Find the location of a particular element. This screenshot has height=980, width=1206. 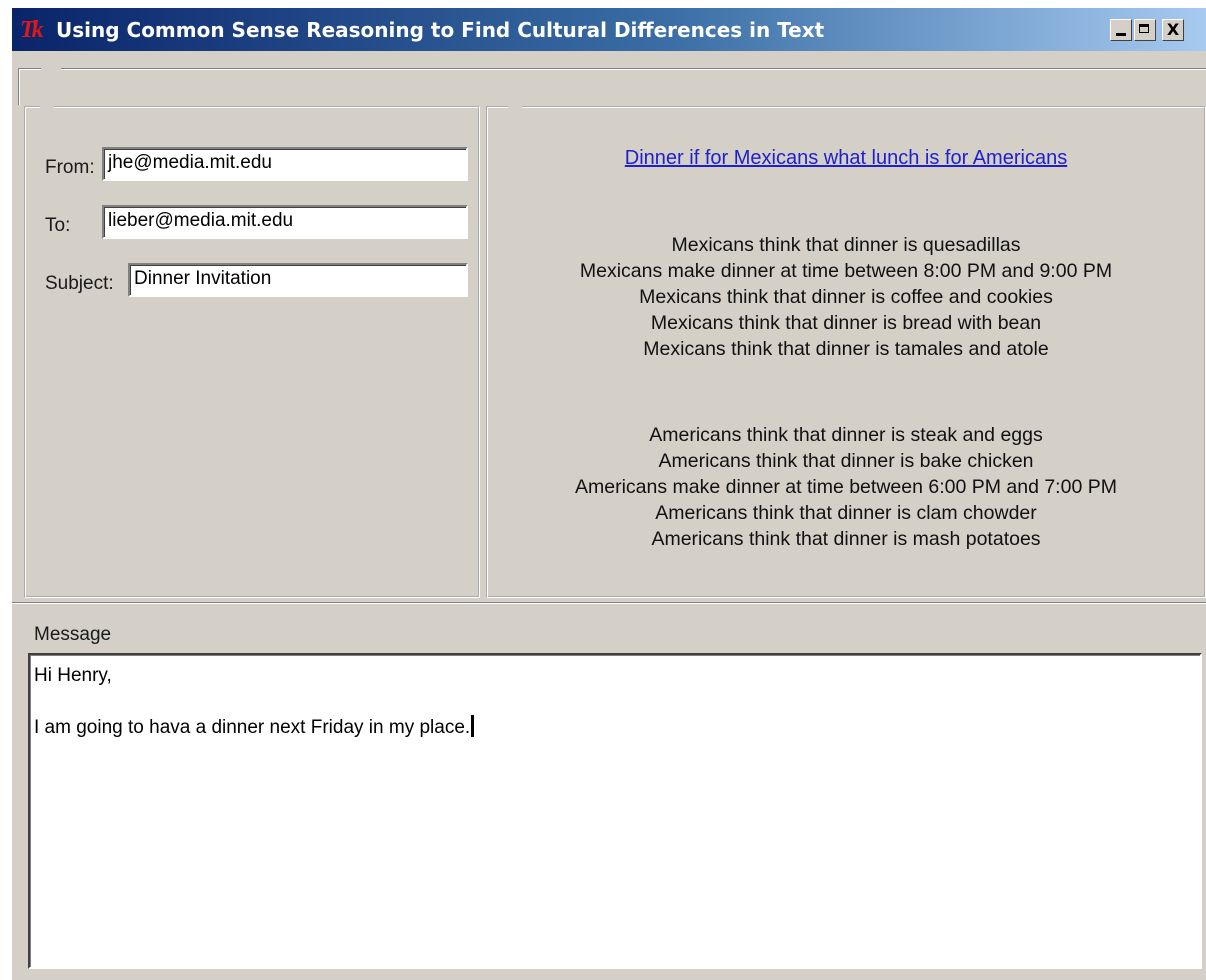

from-label: From: is located at coordinates (70, 167).